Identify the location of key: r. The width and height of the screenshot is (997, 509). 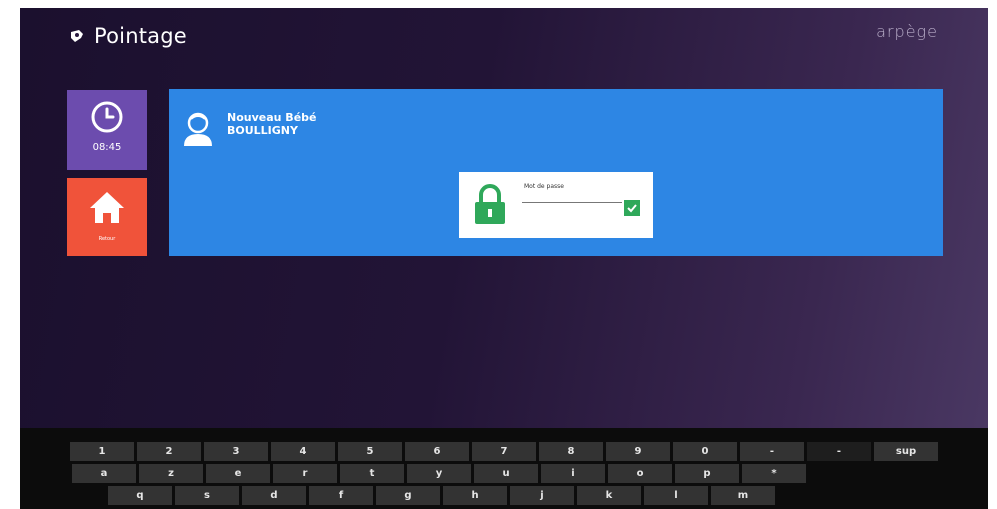
(305, 473).